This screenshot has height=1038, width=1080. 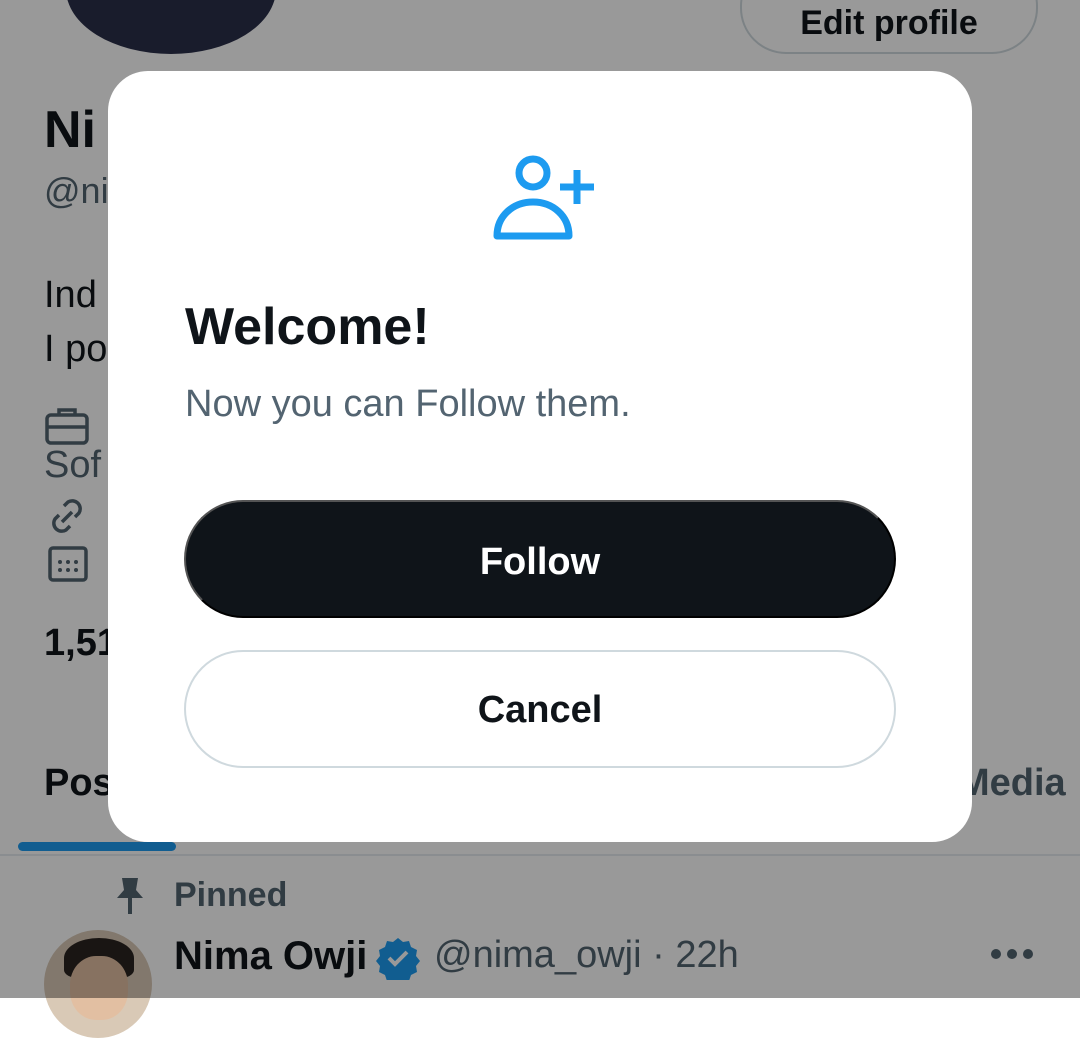 What do you see at coordinates (545, 200) in the screenshot?
I see `add-user-icon` at bounding box center [545, 200].